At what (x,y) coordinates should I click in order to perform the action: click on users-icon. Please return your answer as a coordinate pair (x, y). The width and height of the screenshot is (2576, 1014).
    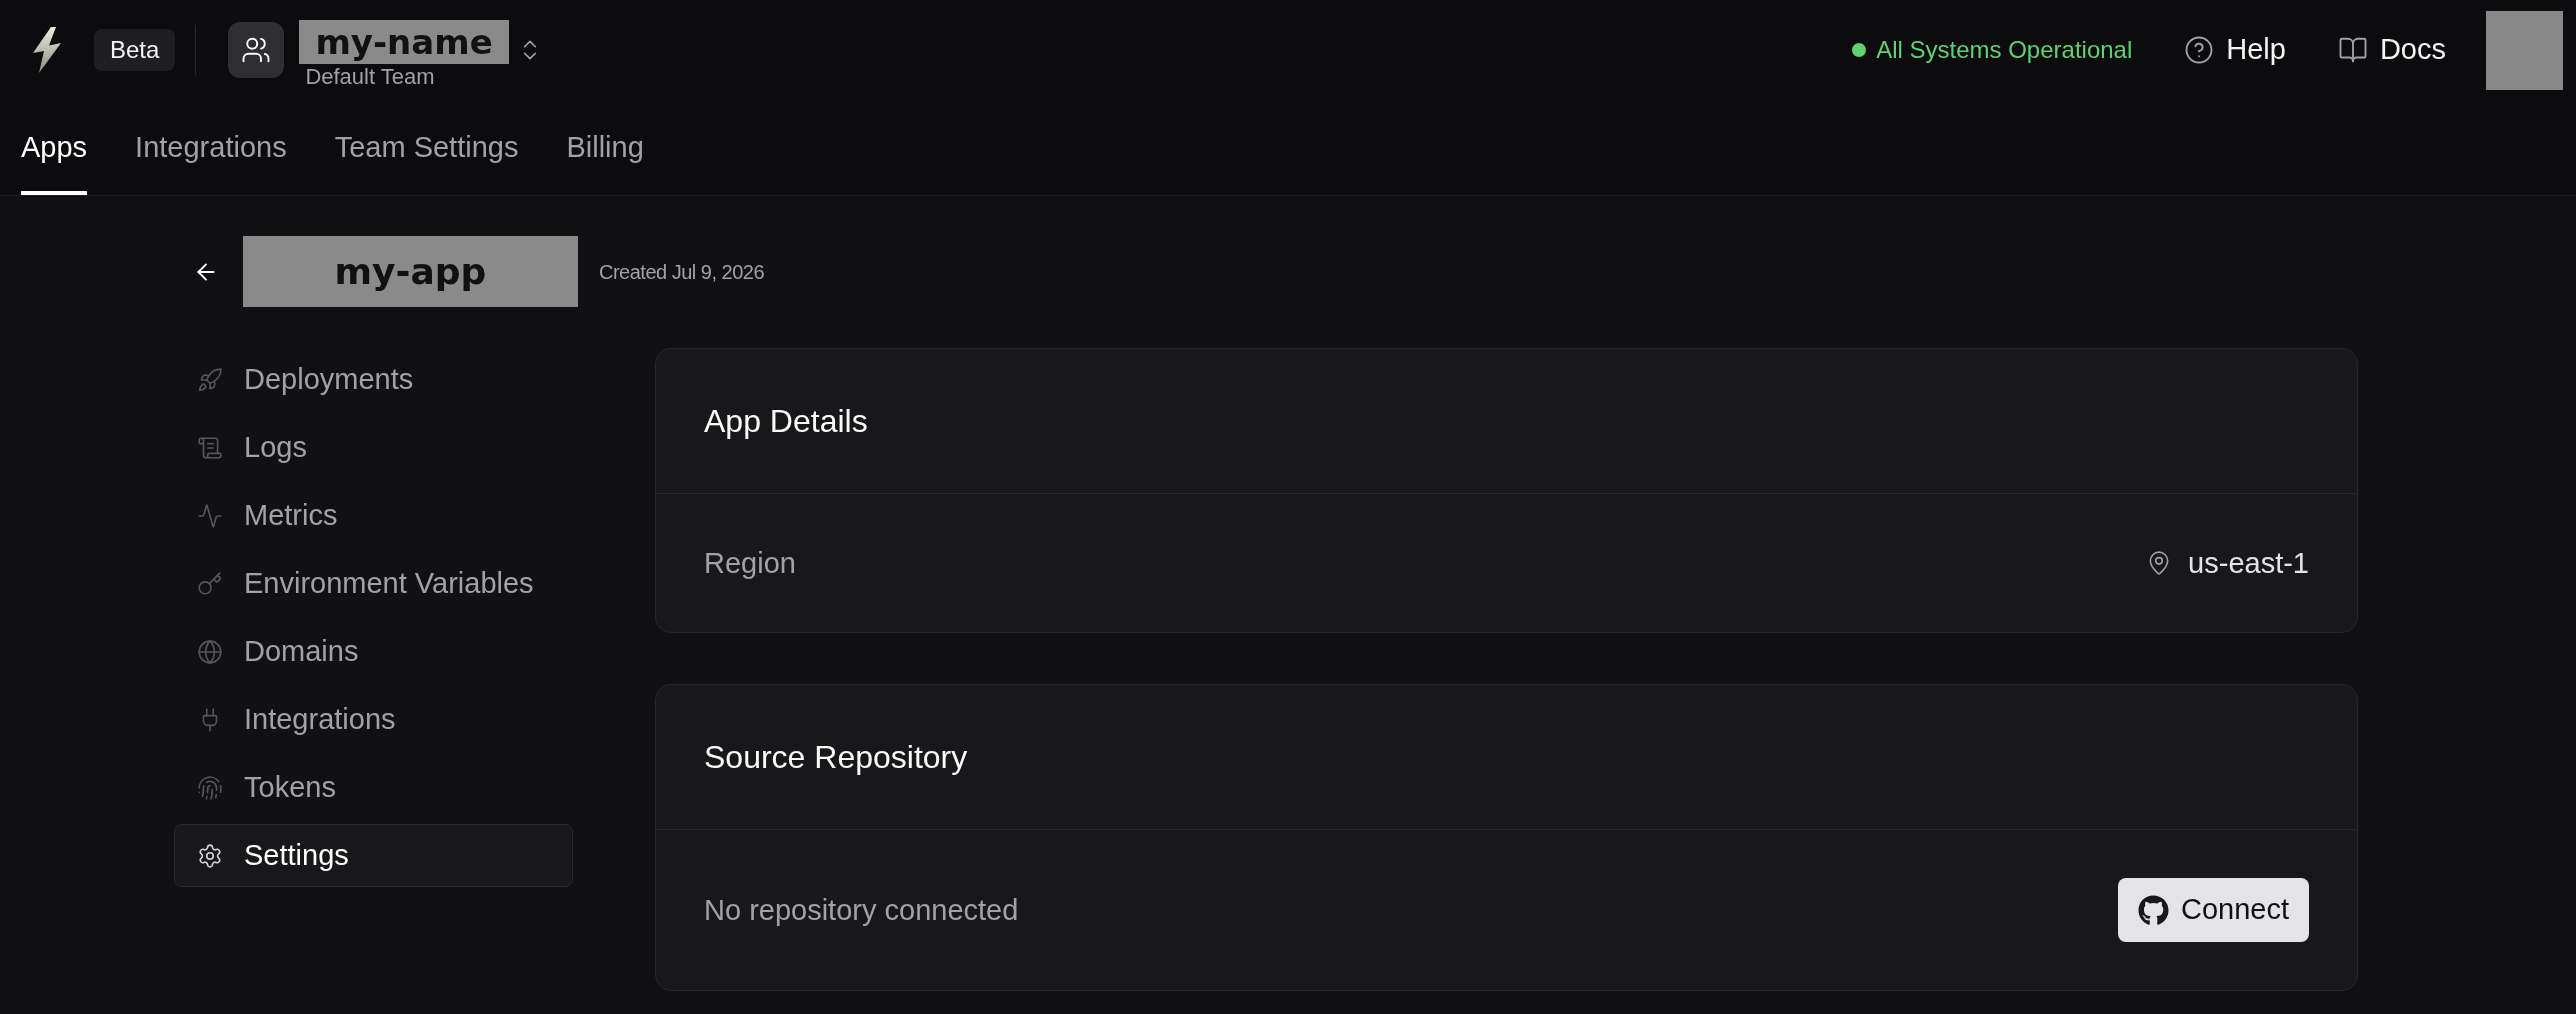
    Looking at the image, I should click on (256, 50).